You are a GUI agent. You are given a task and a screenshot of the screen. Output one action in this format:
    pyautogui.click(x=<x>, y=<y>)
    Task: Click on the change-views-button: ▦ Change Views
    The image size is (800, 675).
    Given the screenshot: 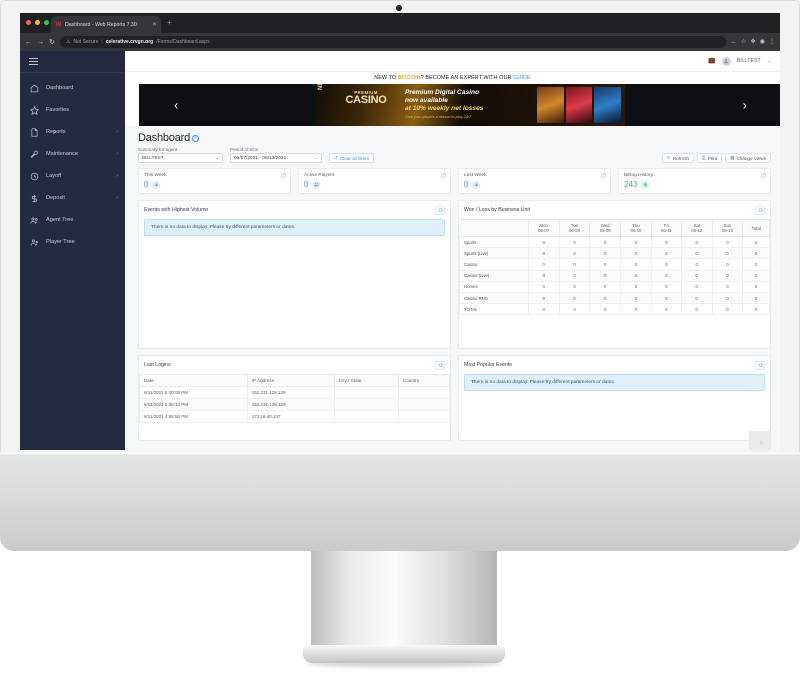 What is the action you would take?
    pyautogui.click(x=748, y=158)
    